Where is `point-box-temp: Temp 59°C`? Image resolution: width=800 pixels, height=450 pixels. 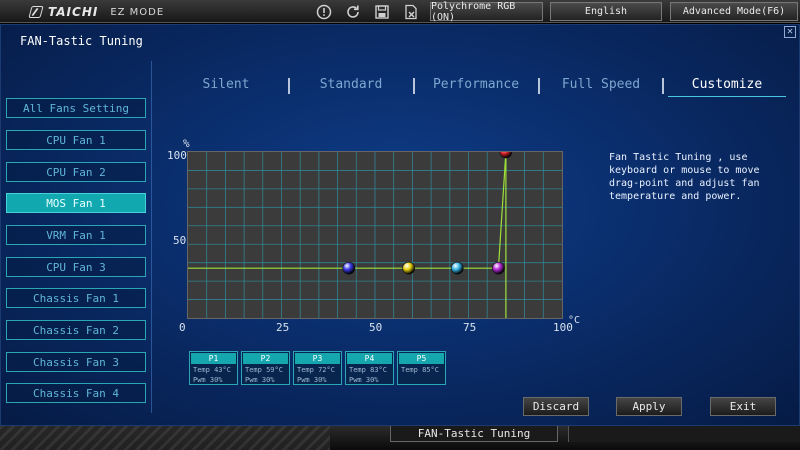 point-box-temp: Temp 59°C is located at coordinates (264, 370).